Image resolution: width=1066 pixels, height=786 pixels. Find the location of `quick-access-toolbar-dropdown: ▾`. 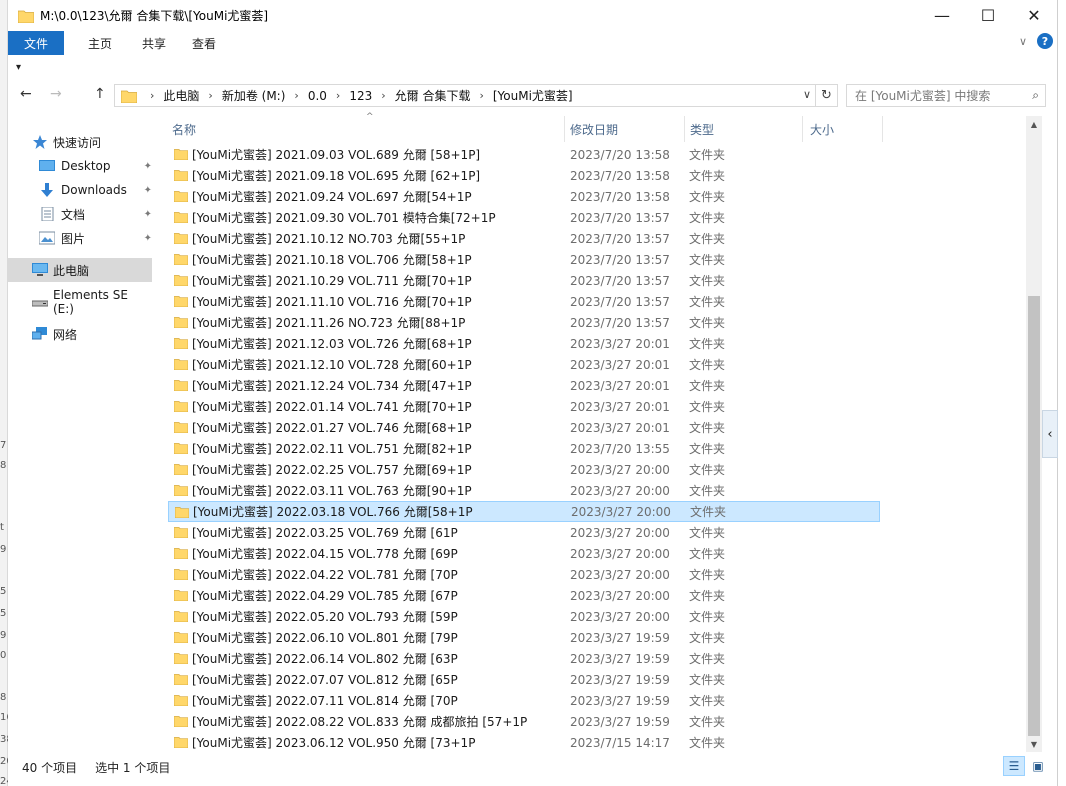

quick-access-toolbar-dropdown: ▾ is located at coordinates (18, 67).